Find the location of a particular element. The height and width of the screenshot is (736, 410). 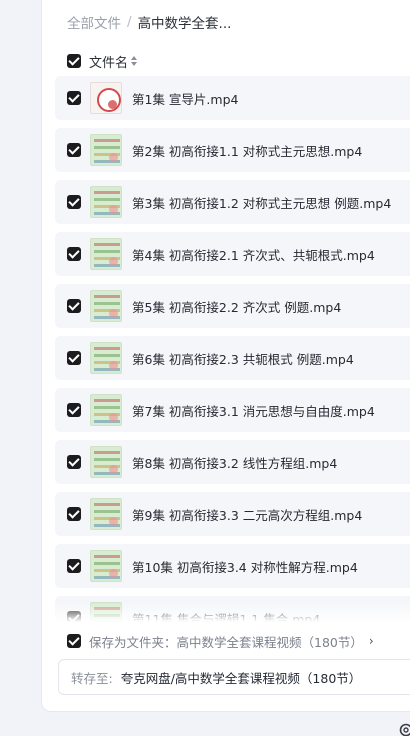

file-name: 第10集 初高衔接3.4 对称性解方程.mp4 is located at coordinates (245, 567).